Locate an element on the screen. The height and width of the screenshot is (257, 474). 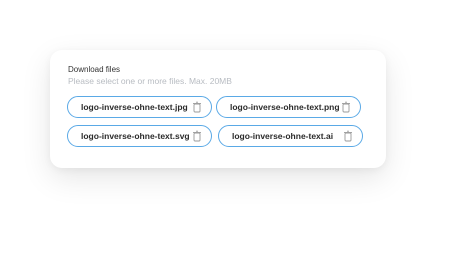
file-name: logo-inverse-ohne-text.svg is located at coordinates (135, 136).